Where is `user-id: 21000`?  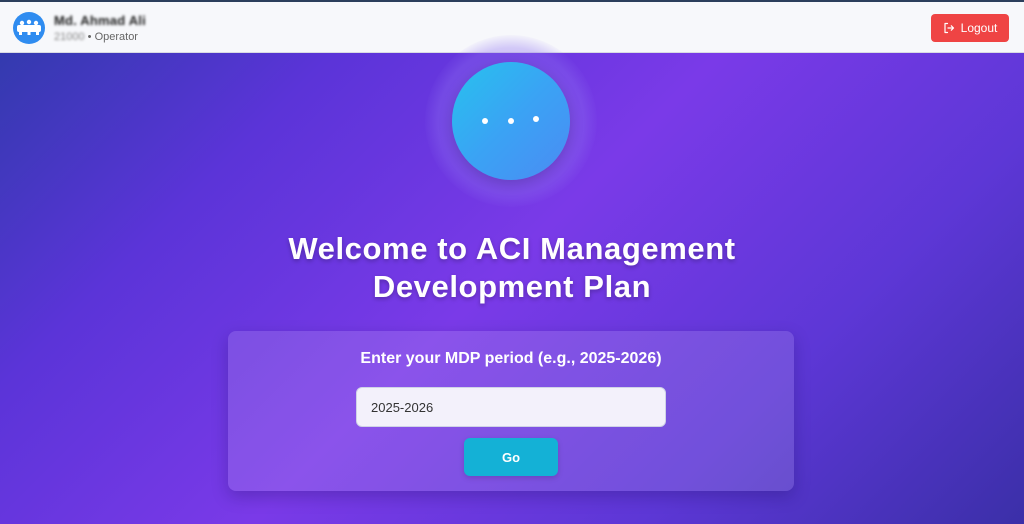
user-id: 21000 is located at coordinates (69, 37).